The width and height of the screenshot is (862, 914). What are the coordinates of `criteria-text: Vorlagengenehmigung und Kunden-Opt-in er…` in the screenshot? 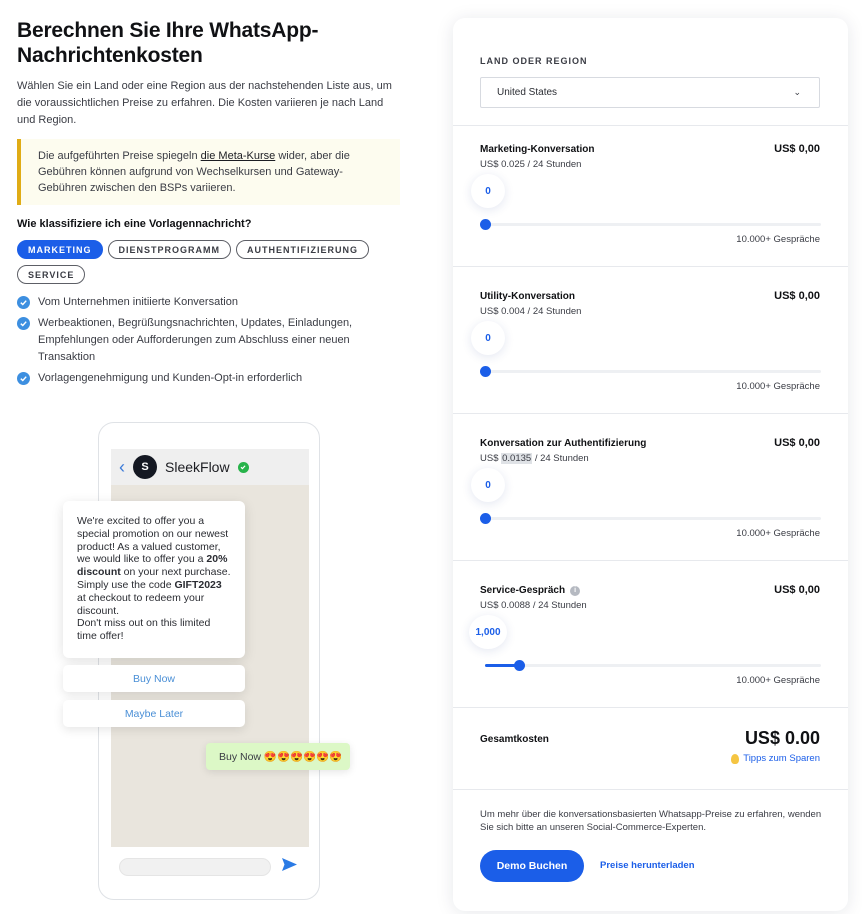 It's located at (170, 378).